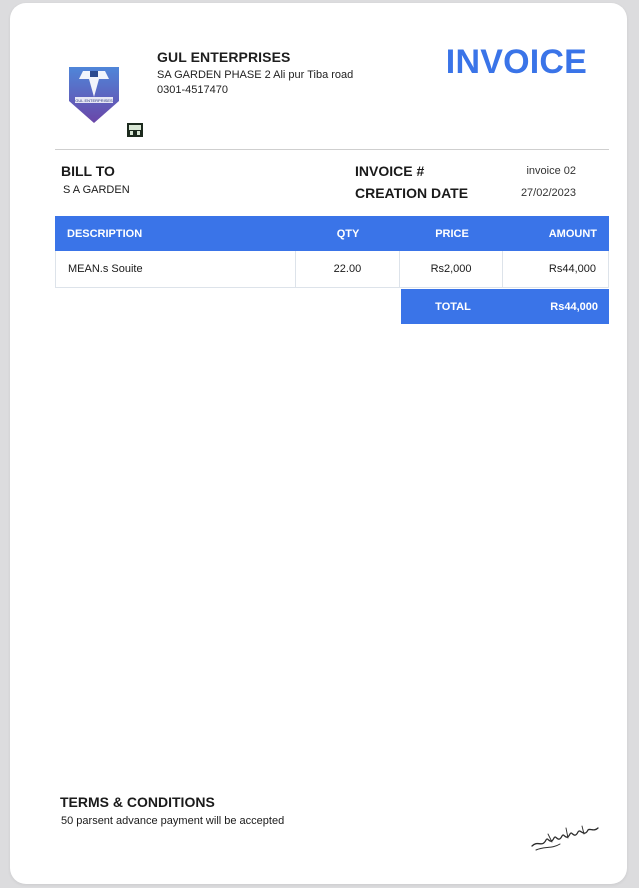 Image resolution: width=639 pixels, height=888 pixels. Describe the element at coordinates (176, 269) in the screenshot. I see `item-description: MEAN.s Souite` at that location.